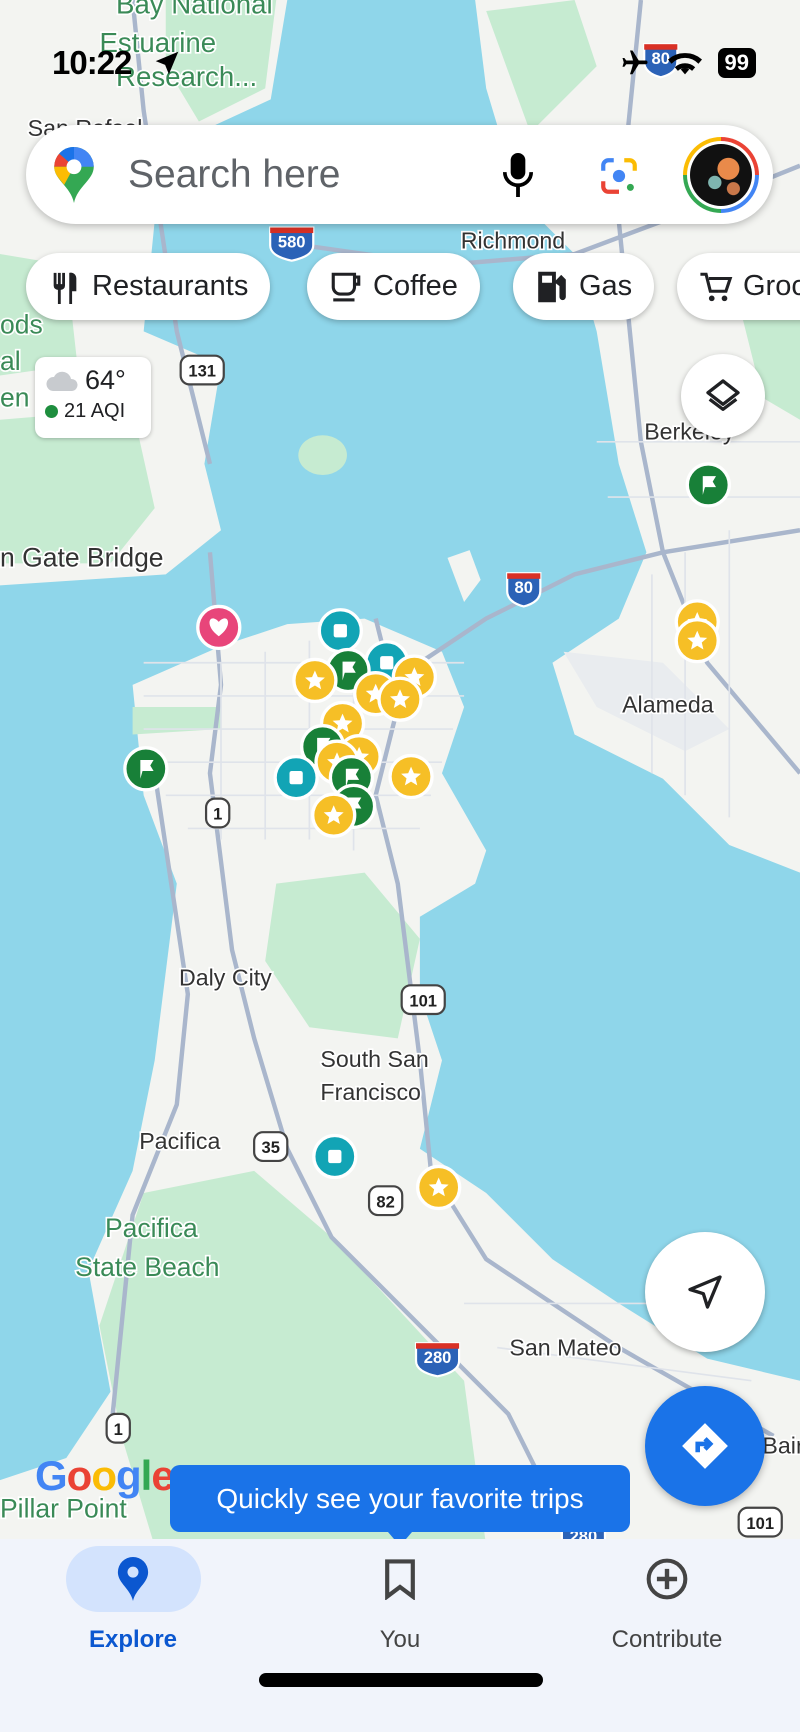 The image size is (800, 1732). I want to click on heart-place-marker, so click(219, 627).